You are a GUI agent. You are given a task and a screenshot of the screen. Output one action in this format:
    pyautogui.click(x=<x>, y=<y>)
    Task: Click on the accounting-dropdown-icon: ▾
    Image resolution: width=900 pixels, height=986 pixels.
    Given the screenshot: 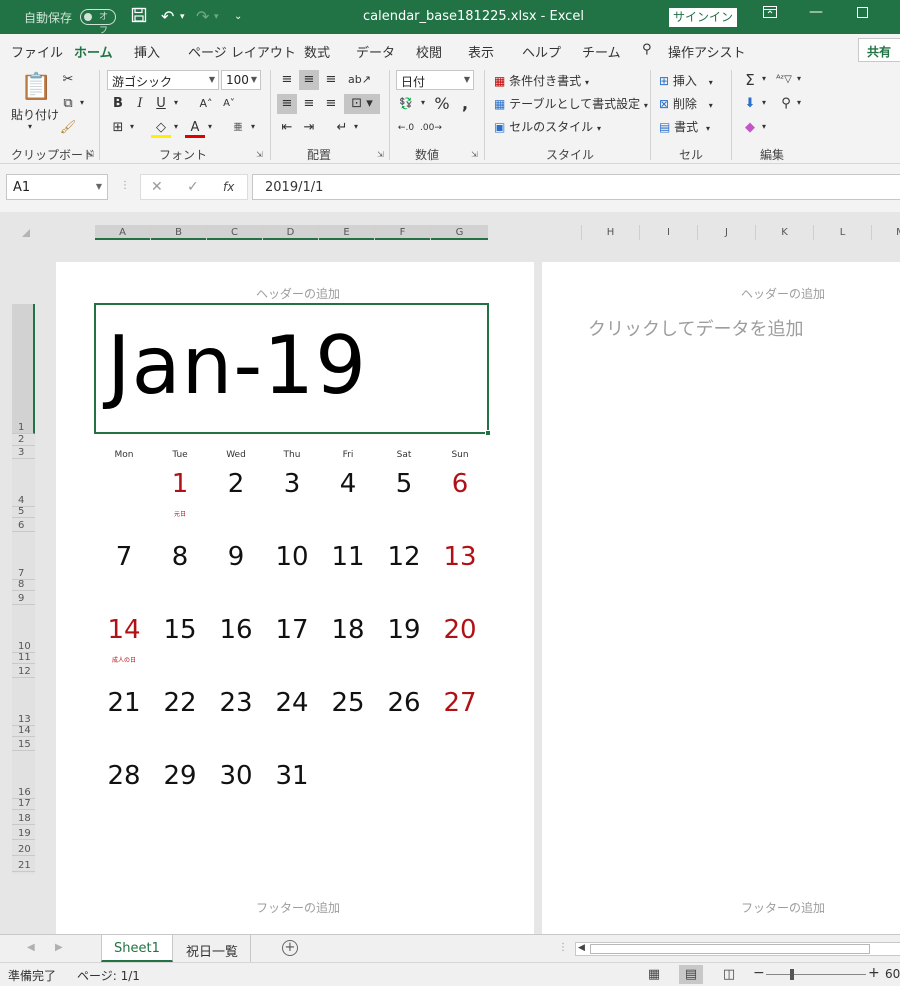 What is the action you would take?
    pyautogui.click(x=423, y=102)
    